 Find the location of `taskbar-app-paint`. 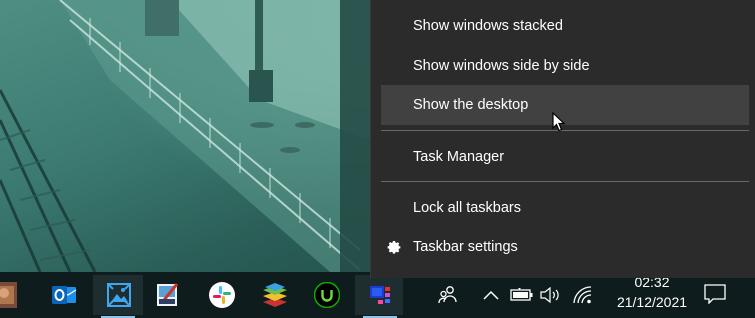

taskbar-app-paint is located at coordinates (167, 295).